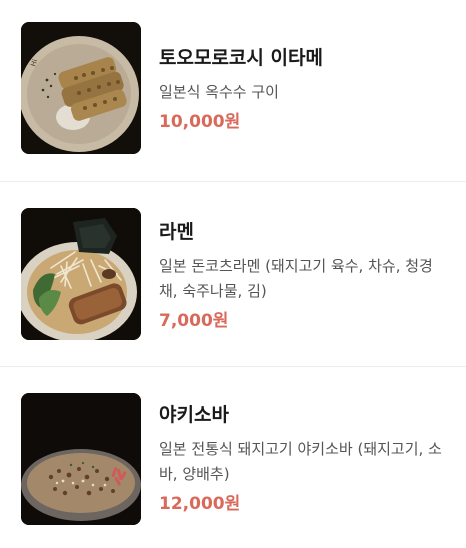  Describe the element at coordinates (303, 89) in the screenshot. I see `menu-item-info: 토오모로코시 이타메 일본식 옥수수 구이 10,000원` at that location.